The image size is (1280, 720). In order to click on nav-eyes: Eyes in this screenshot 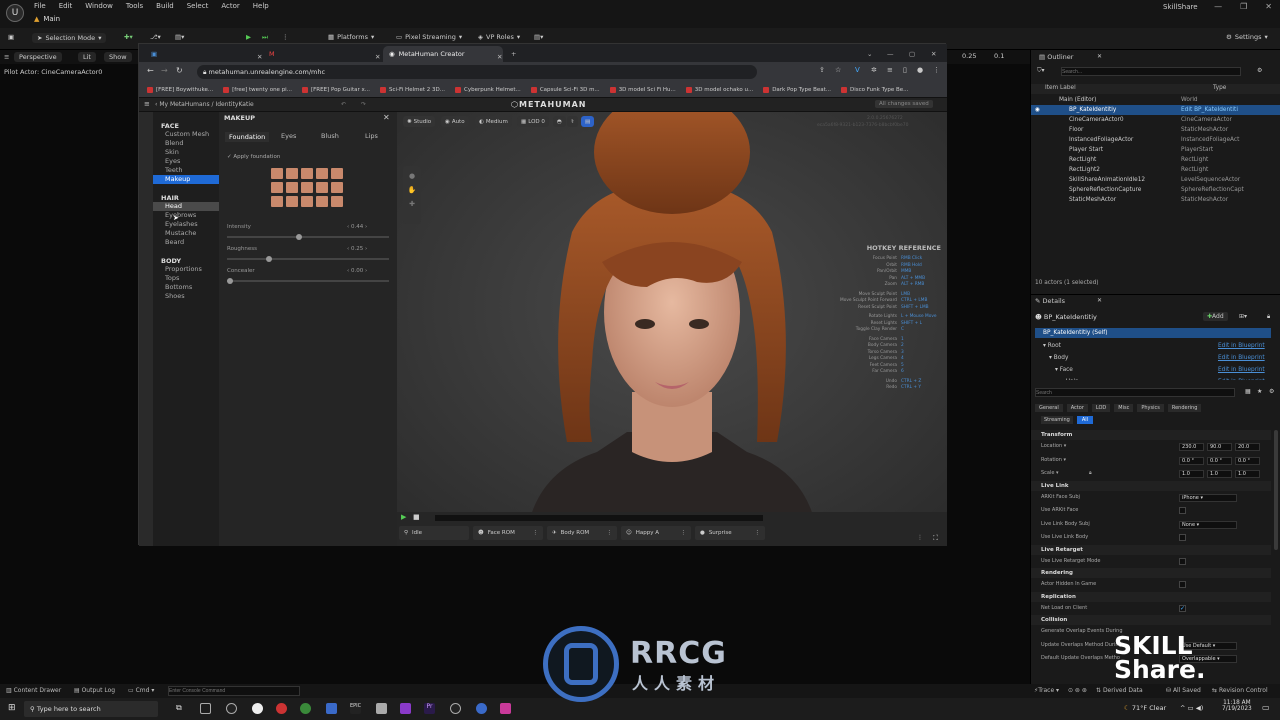, I will do `click(186, 161)`.